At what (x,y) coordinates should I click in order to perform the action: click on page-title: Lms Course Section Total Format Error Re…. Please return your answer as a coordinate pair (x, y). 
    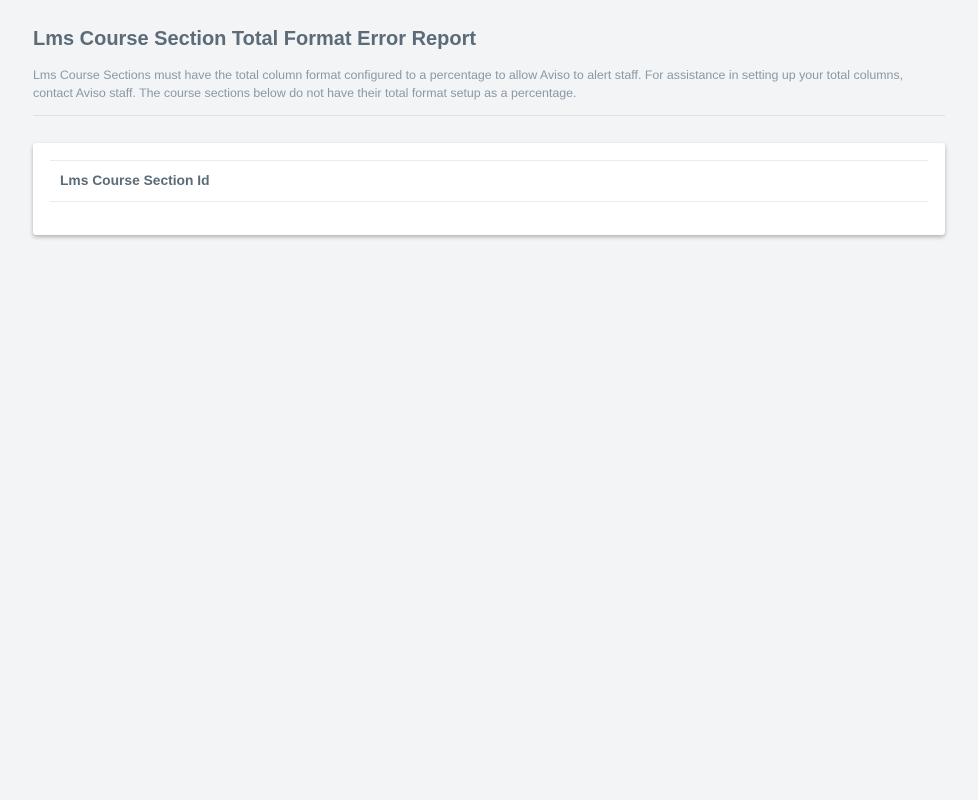
    Looking at the image, I should click on (255, 39).